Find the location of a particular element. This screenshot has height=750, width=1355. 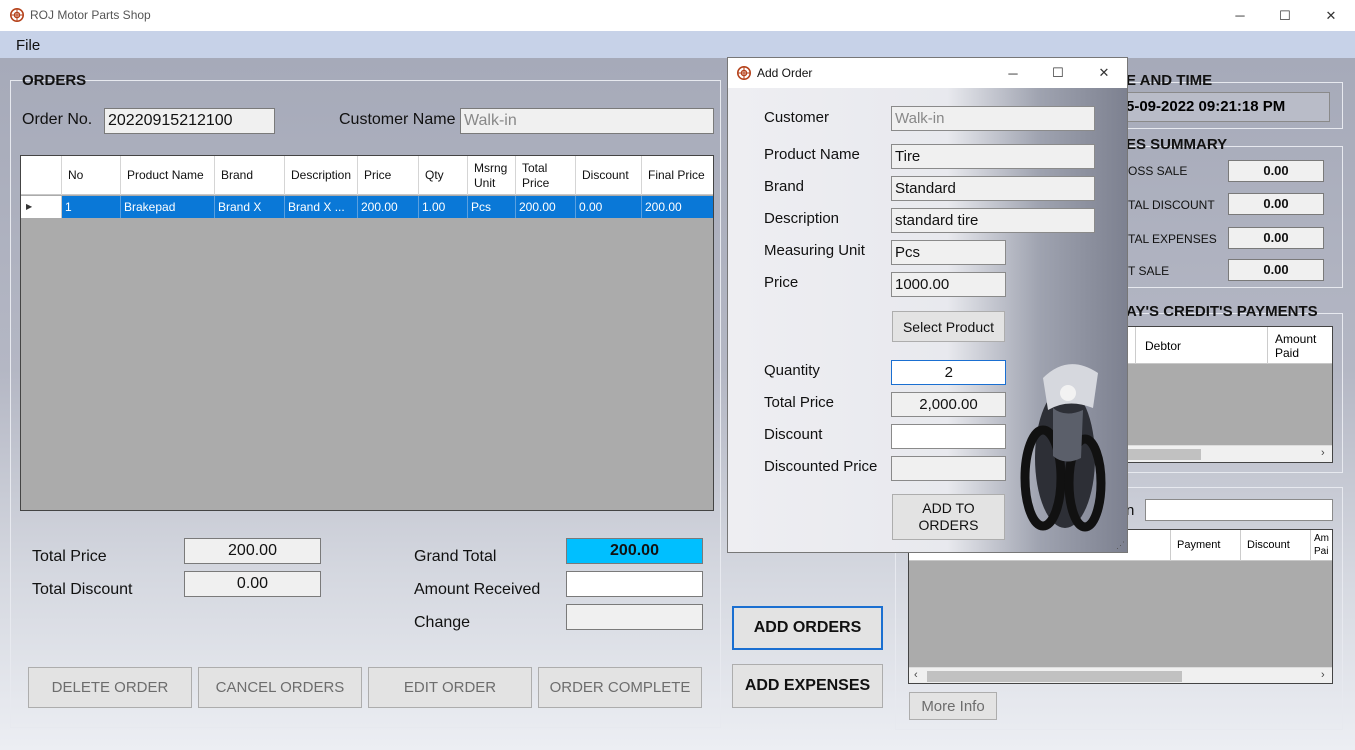

menu-file: File is located at coordinates (28, 45).